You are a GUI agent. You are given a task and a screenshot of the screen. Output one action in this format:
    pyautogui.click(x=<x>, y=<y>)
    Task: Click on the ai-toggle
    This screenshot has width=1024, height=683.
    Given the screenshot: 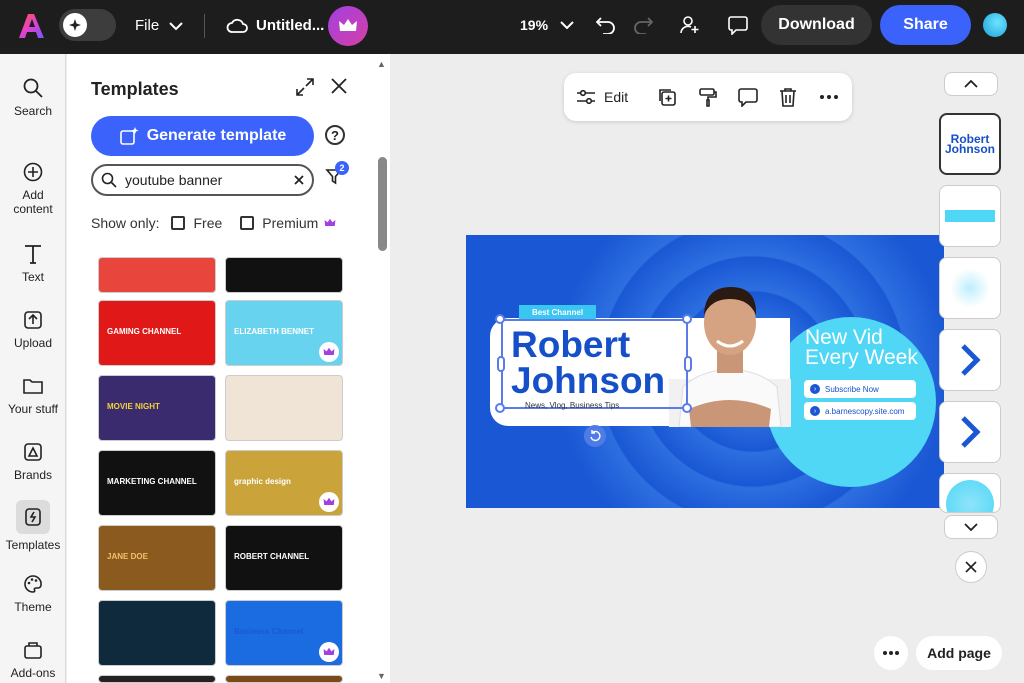 What is the action you would take?
    pyautogui.click(x=87, y=25)
    